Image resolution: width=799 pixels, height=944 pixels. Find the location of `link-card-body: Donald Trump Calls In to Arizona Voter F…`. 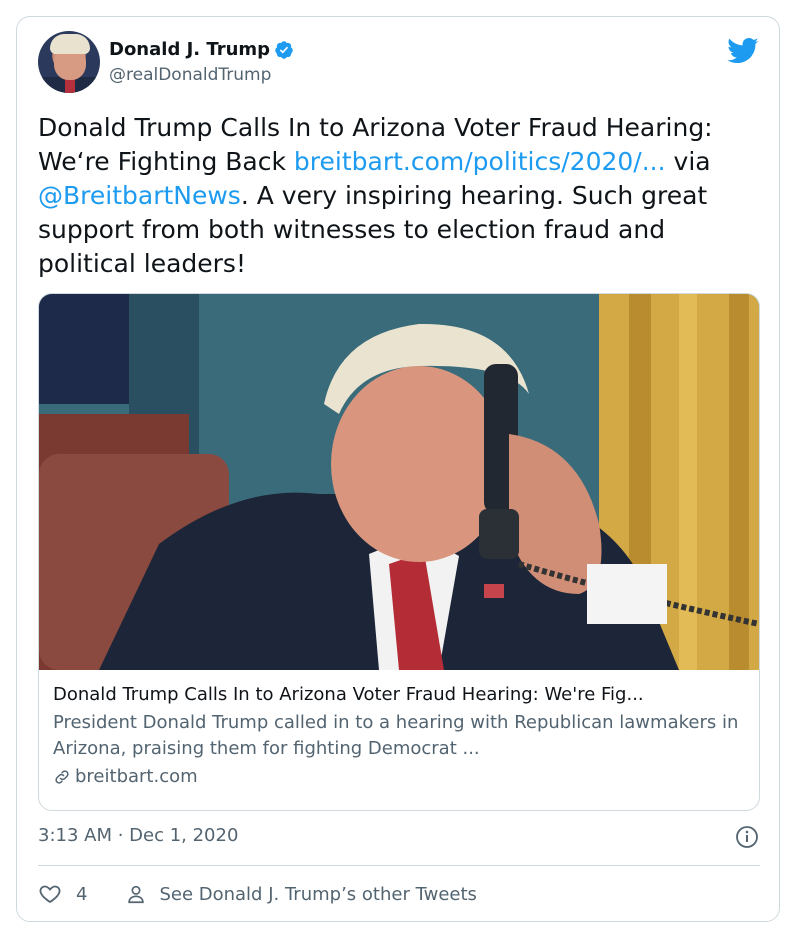

link-card-body: Donald Trump Calls In to Arizona Voter F… is located at coordinates (399, 736).